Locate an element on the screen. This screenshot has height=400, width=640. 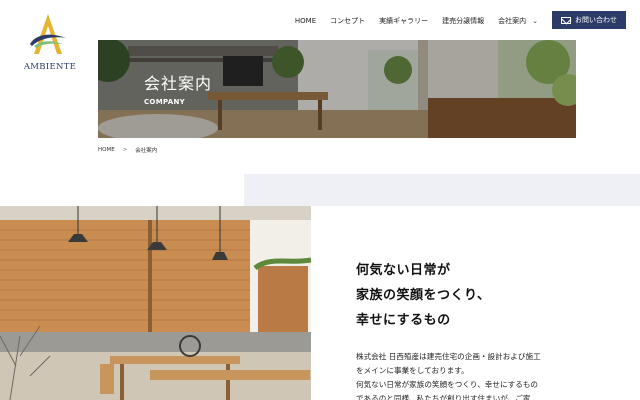
page-title: 会社案内 is located at coordinates (178, 83).